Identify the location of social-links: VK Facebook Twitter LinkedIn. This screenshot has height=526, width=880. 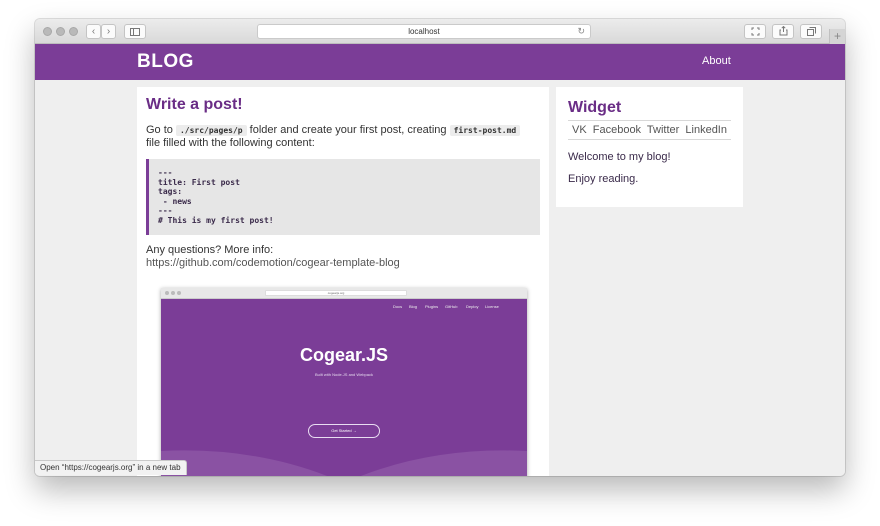
(649, 130).